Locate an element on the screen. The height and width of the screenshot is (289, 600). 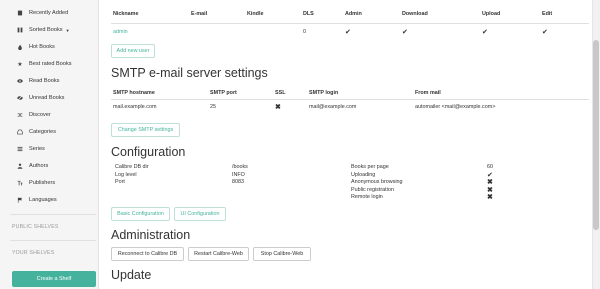
inbox-icon is located at coordinates (20, 132).